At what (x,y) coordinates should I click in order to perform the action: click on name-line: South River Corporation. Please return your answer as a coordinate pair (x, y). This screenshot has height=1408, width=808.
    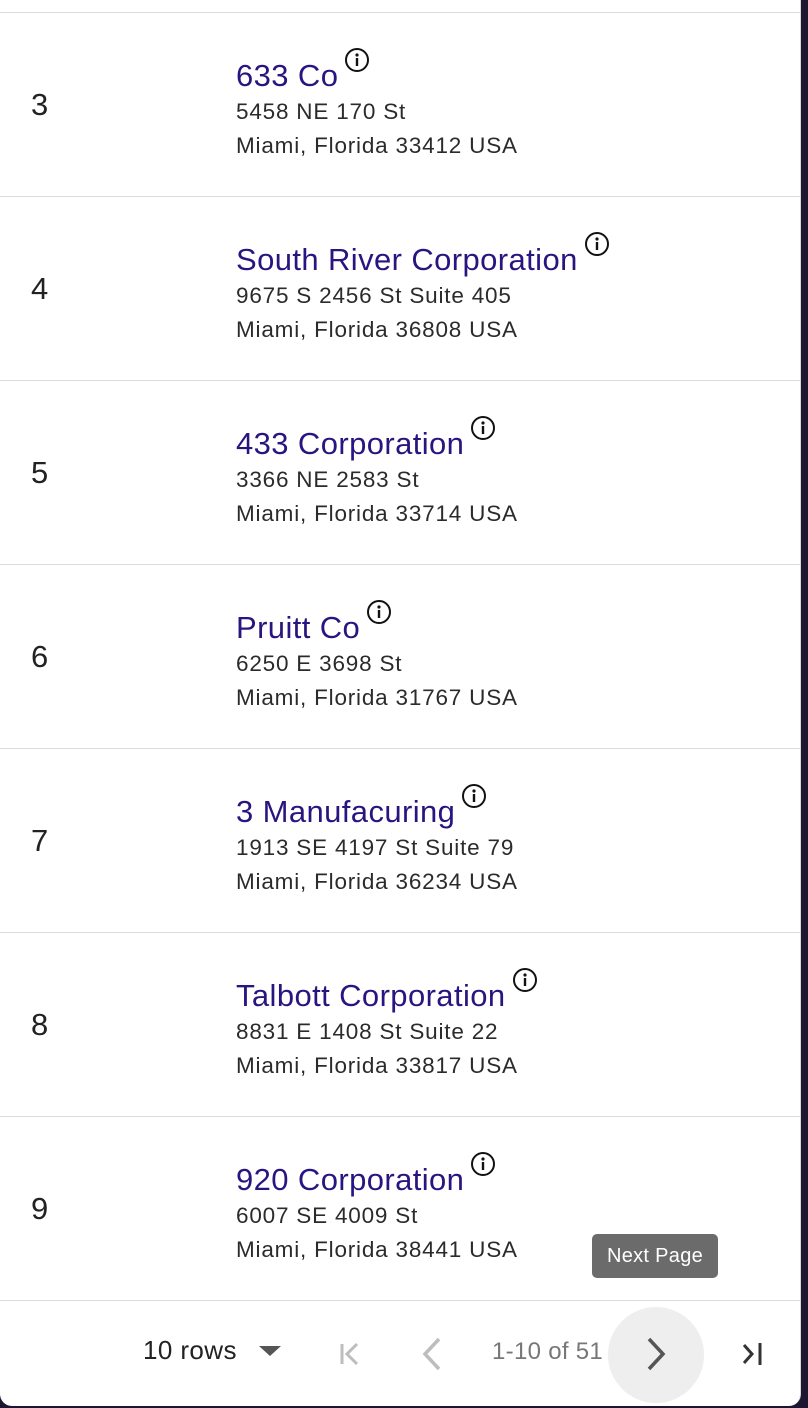
    Looking at the image, I should click on (423, 255).